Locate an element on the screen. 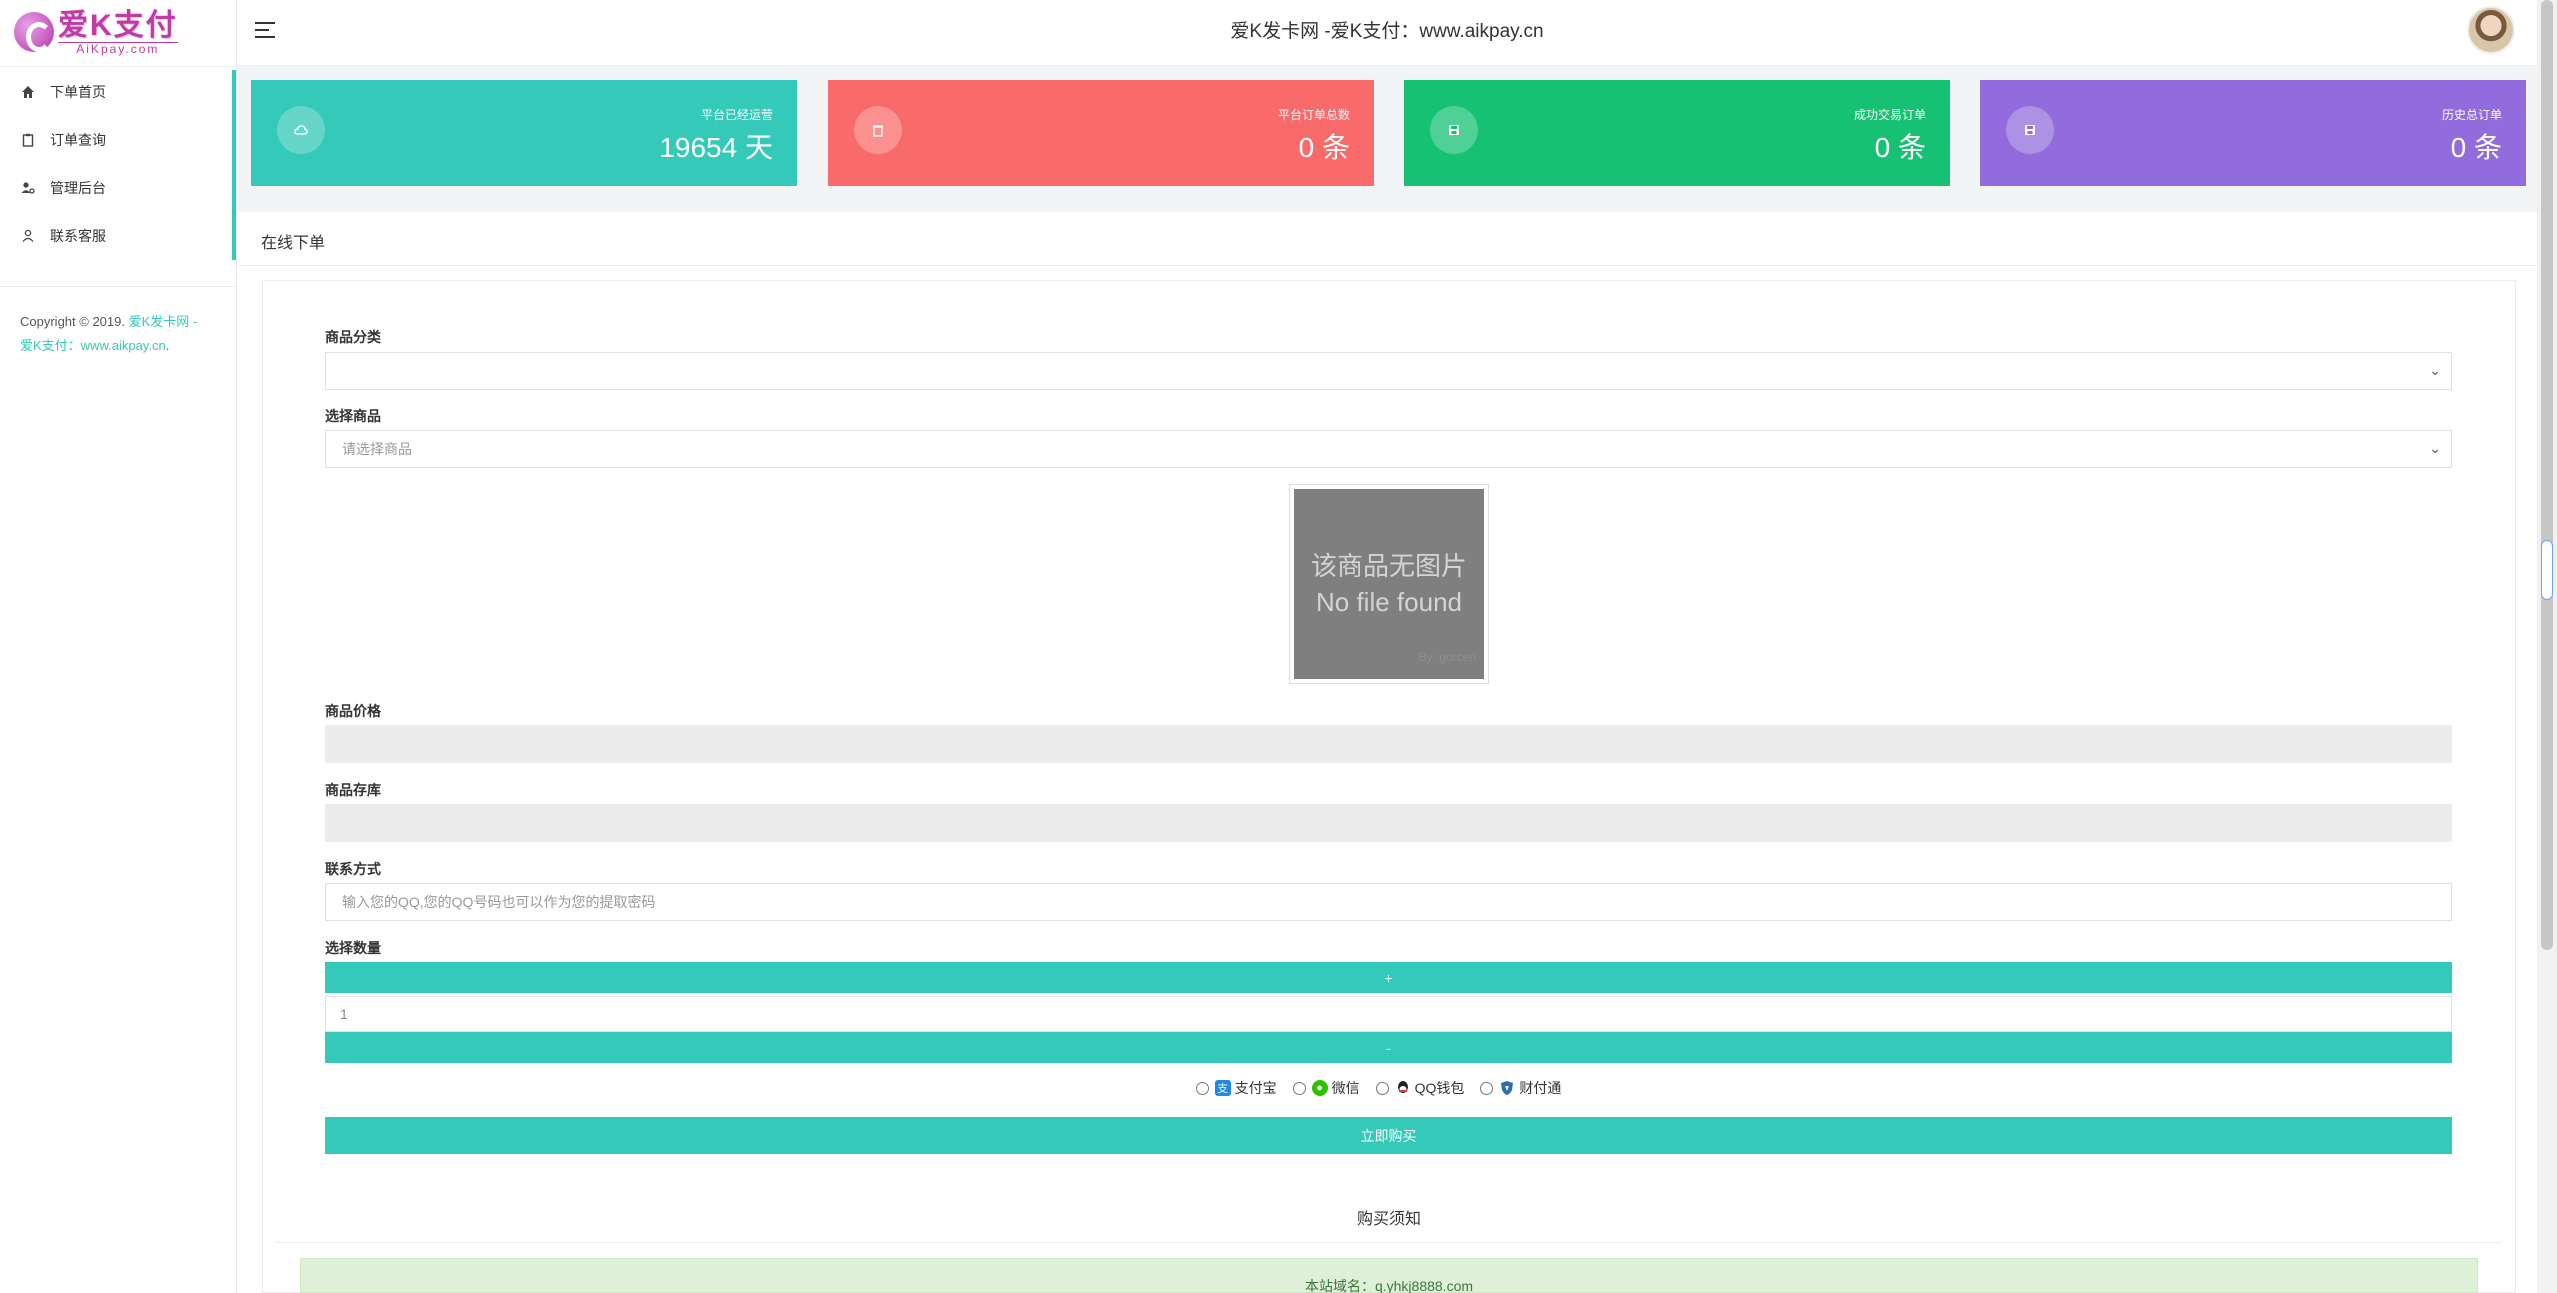 This screenshot has width=2557, height=1293. sidebar-item-label: 管理后台 is located at coordinates (78, 188).